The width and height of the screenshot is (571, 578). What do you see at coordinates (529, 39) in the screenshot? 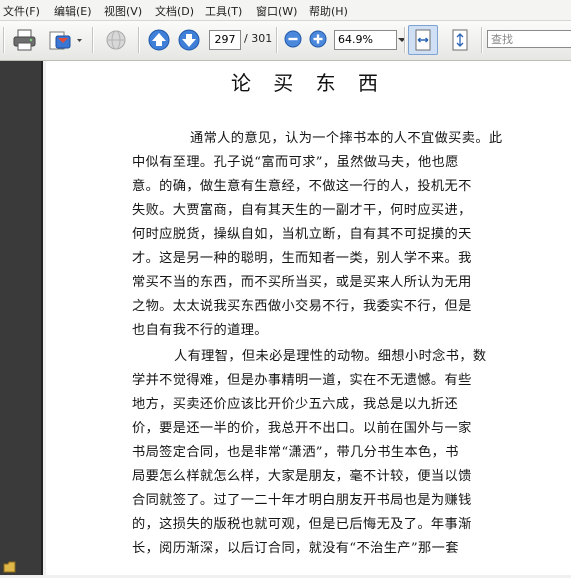
I see `search-input: 查找` at bounding box center [529, 39].